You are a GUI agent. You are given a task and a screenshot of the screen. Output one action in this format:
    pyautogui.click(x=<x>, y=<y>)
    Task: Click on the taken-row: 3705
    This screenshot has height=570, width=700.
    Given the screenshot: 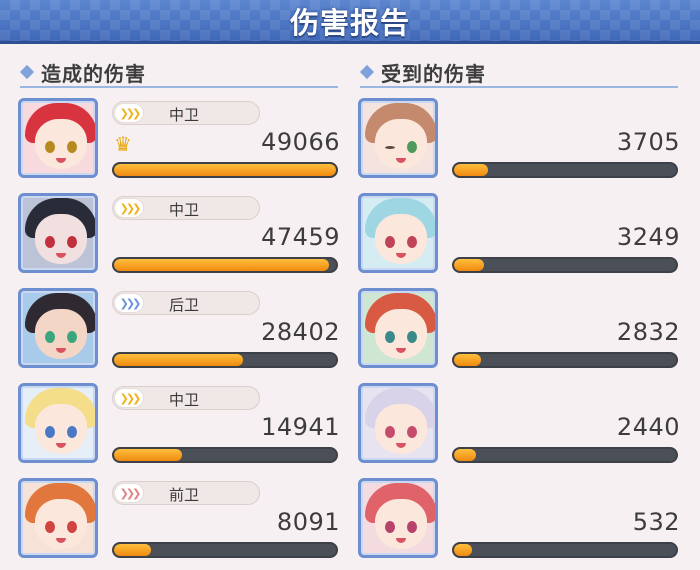 What is the action you would take?
    pyautogui.click(x=523, y=145)
    